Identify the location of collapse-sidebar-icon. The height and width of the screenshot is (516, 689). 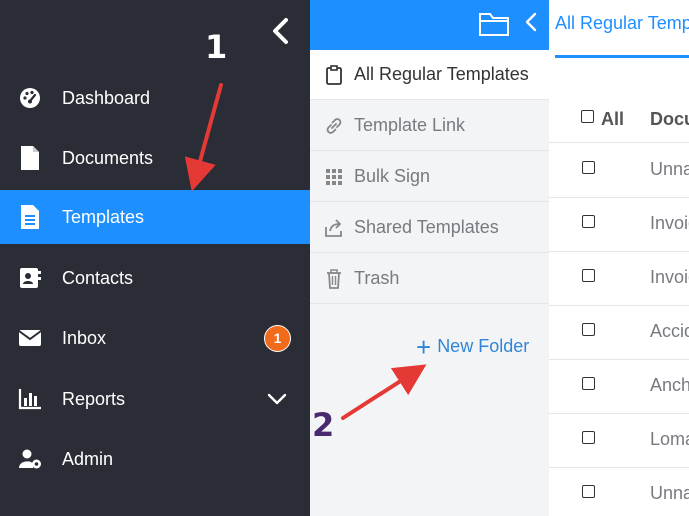
(282, 31).